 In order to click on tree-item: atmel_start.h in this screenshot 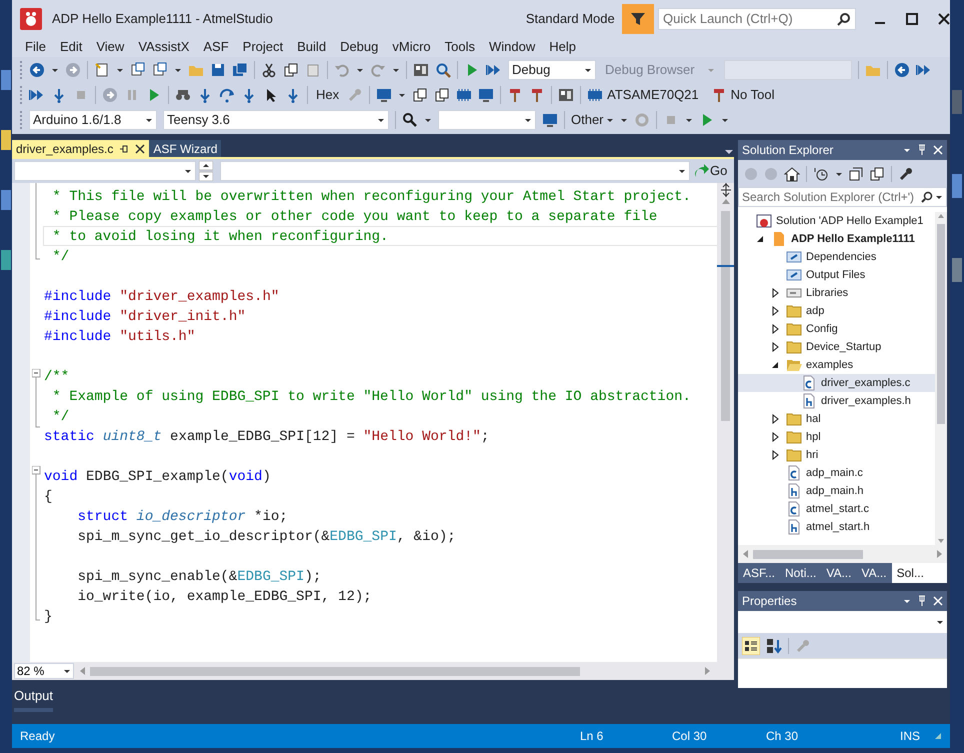, I will do `click(836, 527)`.